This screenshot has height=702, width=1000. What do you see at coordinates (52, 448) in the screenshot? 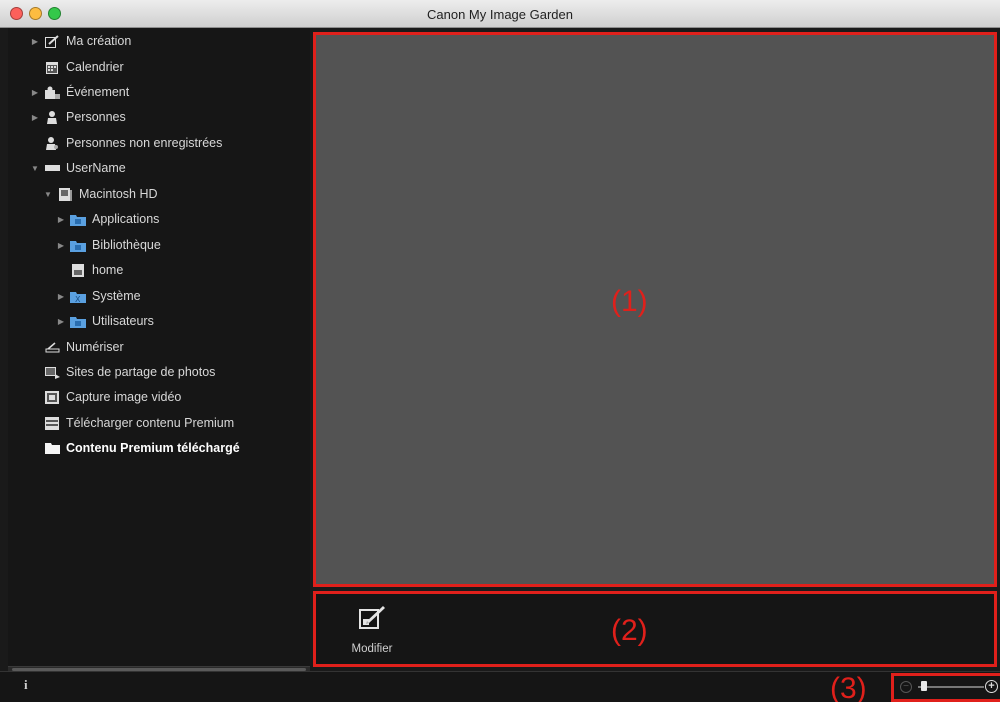
I see `folder-white-icon` at bounding box center [52, 448].